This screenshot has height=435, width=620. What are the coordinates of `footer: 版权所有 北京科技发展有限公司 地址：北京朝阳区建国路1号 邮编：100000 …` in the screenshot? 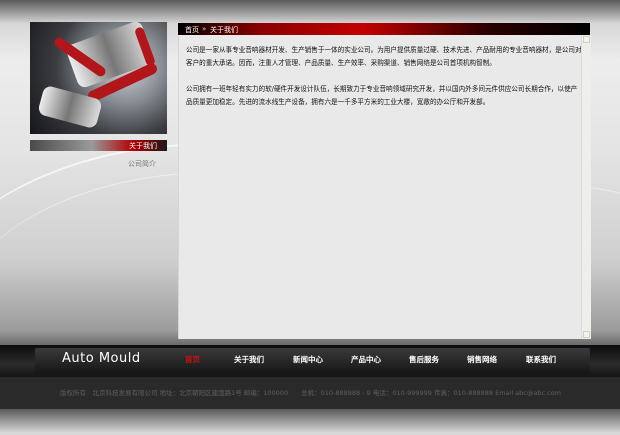 It's located at (310, 393).